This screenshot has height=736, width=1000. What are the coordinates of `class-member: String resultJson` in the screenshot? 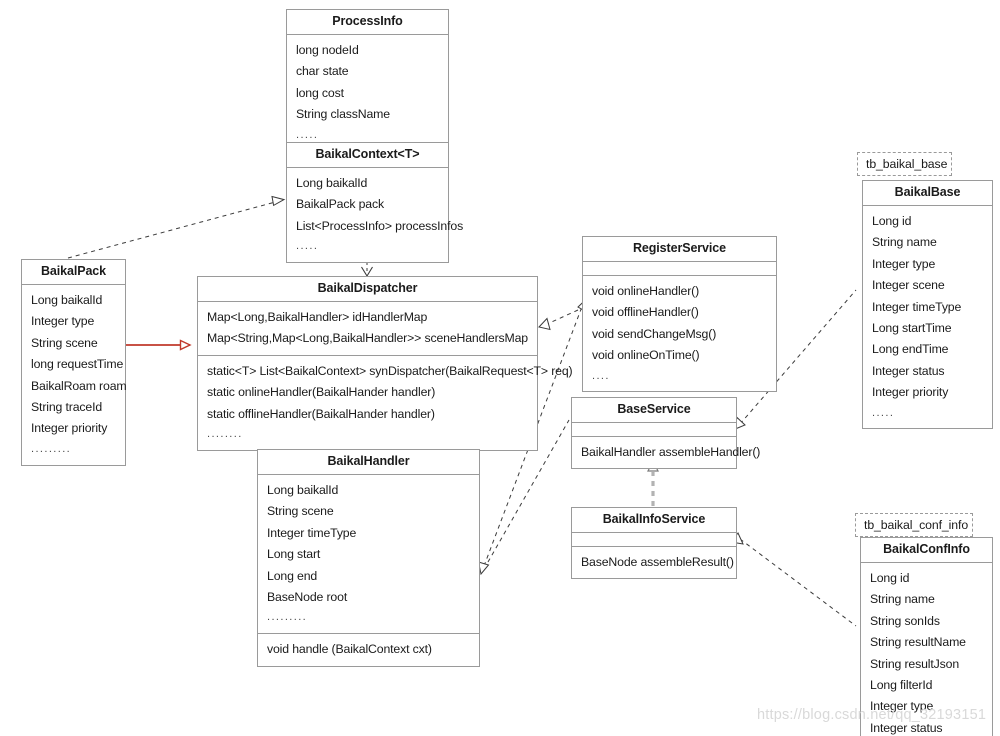 It's located at (915, 663).